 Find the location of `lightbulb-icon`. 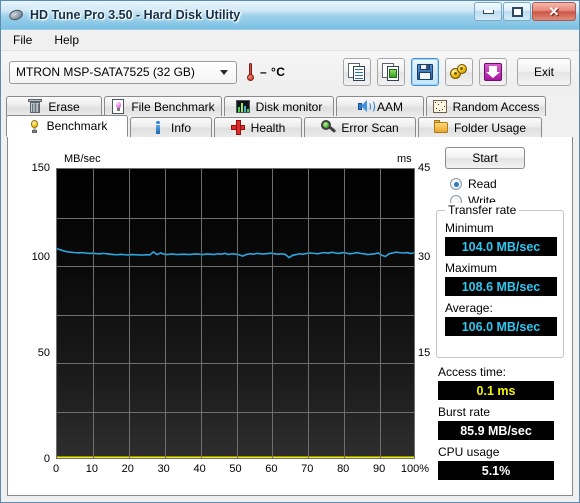

lightbulb-icon is located at coordinates (34, 126).